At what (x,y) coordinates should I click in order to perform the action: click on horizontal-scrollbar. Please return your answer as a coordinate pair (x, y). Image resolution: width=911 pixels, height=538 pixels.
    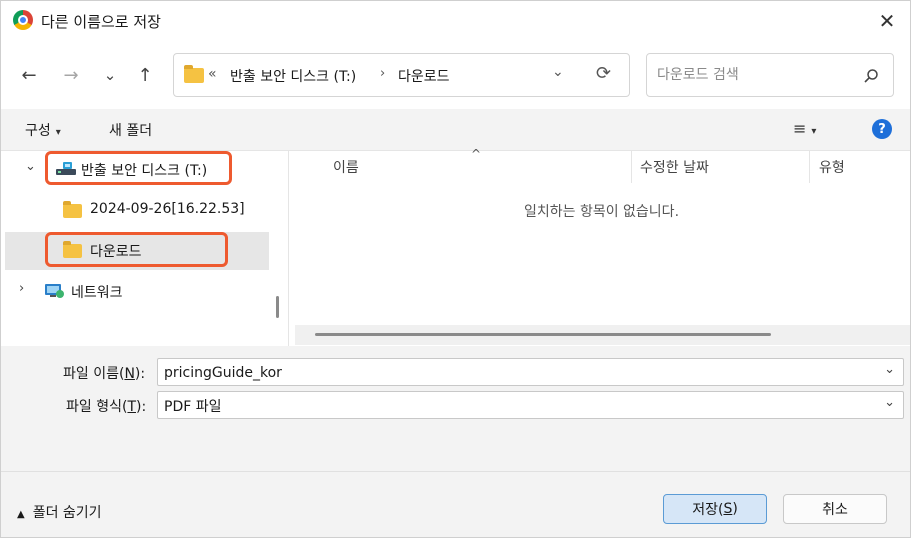
    Looking at the image, I should click on (602, 335).